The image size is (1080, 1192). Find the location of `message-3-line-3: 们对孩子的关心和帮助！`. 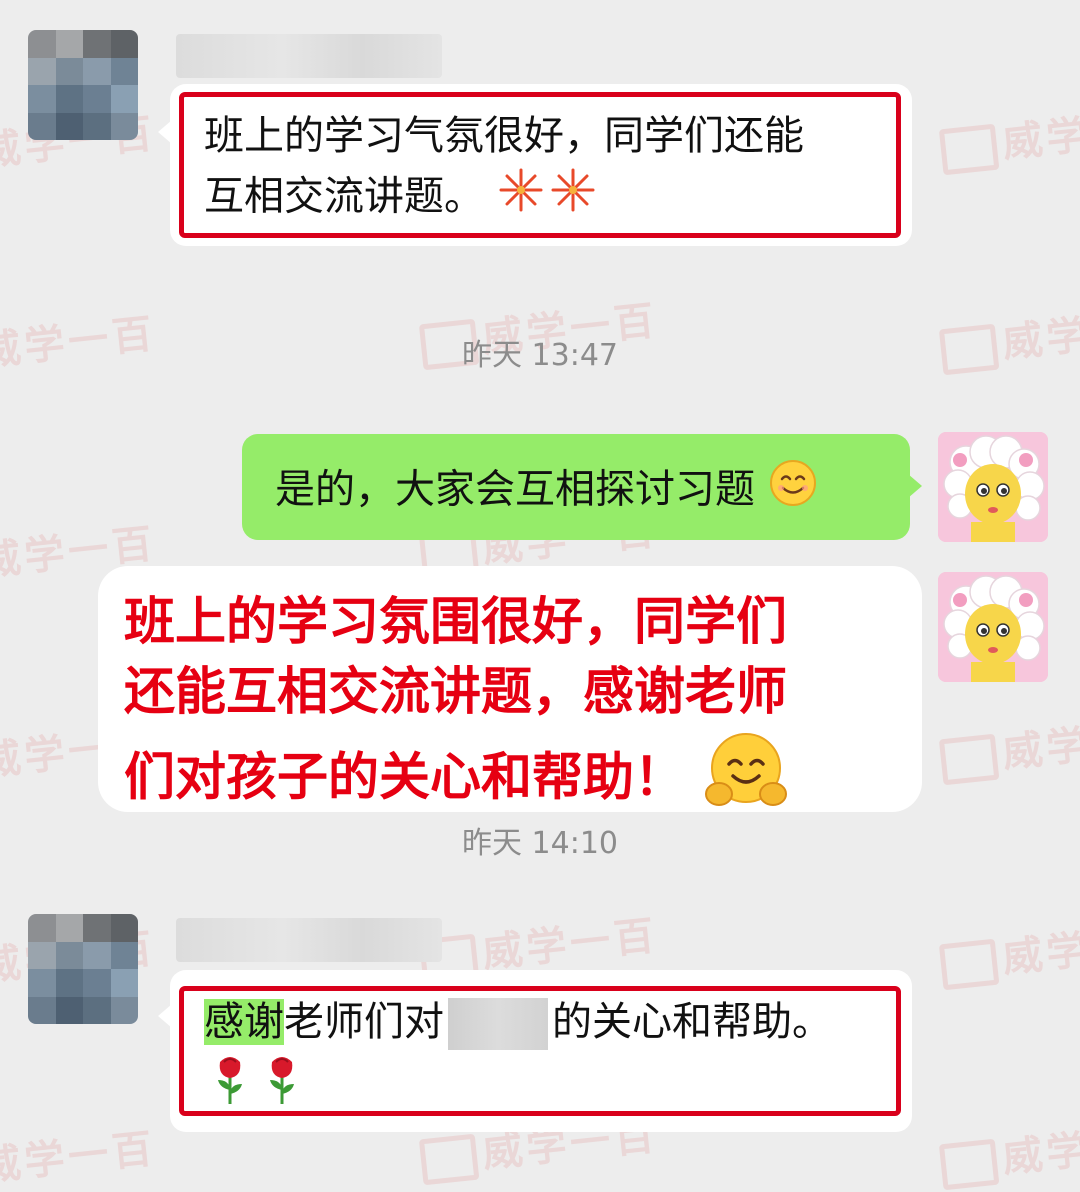

message-3-line-3: 们对孩子的关心和帮助！ is located at coordinates (456, 780).